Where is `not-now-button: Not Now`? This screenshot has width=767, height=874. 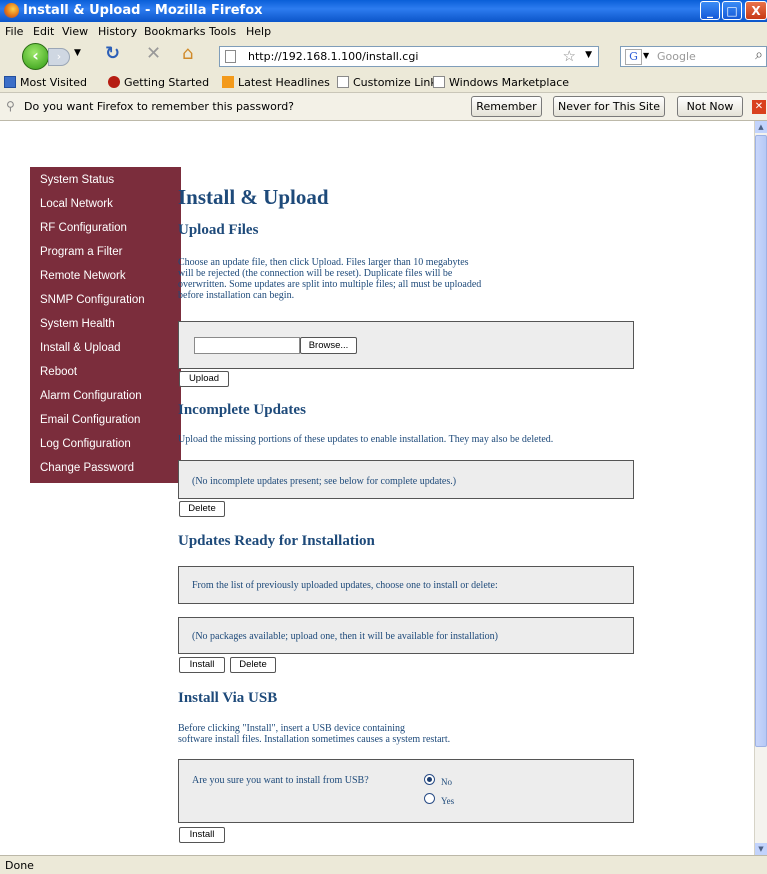
not-now-button: Not Now is located at coordinates (710, 106).